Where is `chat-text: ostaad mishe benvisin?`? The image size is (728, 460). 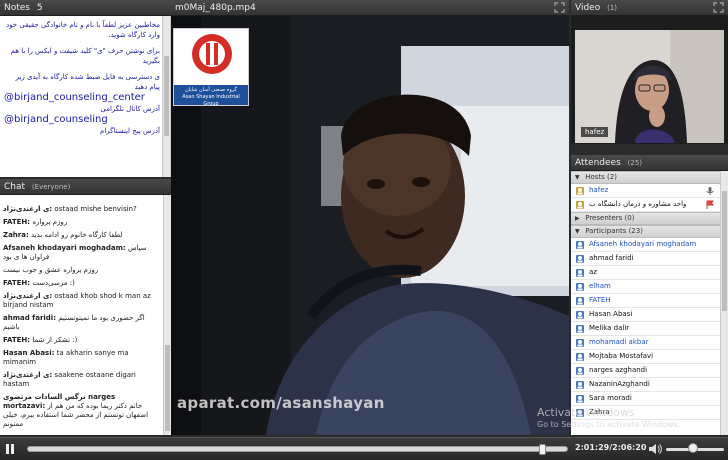
chat-text: ostaad mishe benvisin? is located at coordinates (95, 209).